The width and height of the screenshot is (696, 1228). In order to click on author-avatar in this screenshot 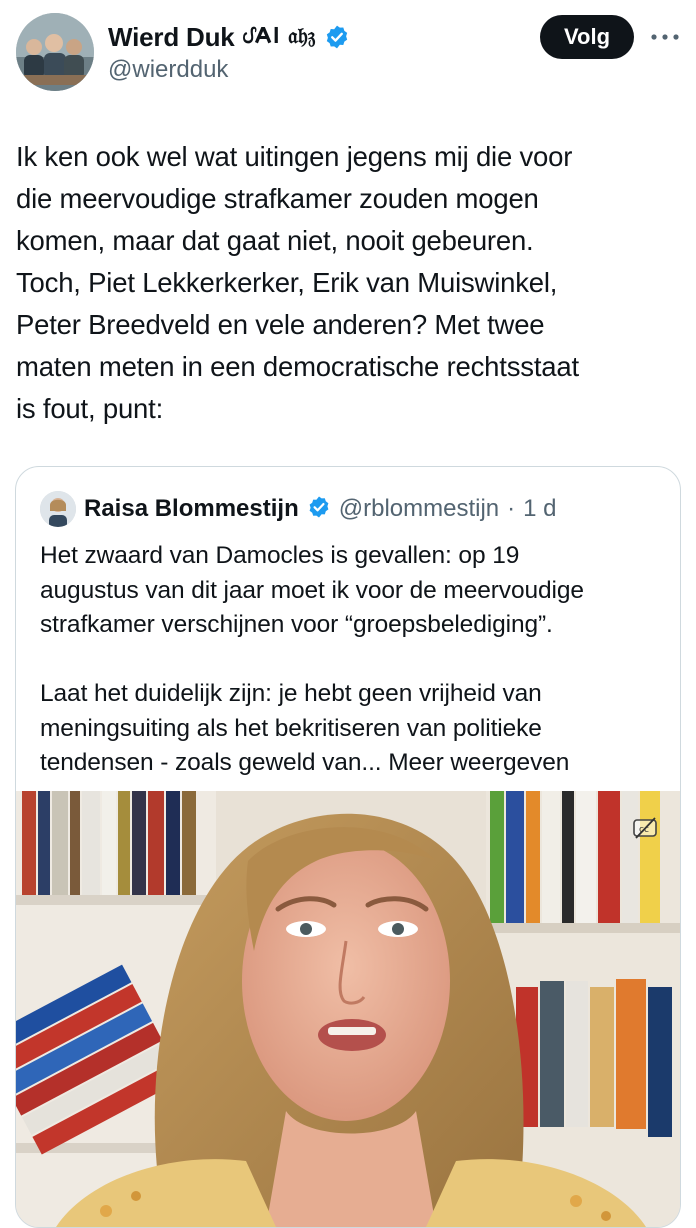, I will do `click(55, 52)`.